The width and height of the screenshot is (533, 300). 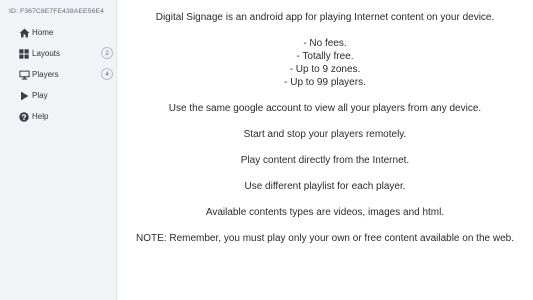 I want to click on sidebar-nav: Home Layouts 2 Players 4 Play Help, so click(x=58, y=74).